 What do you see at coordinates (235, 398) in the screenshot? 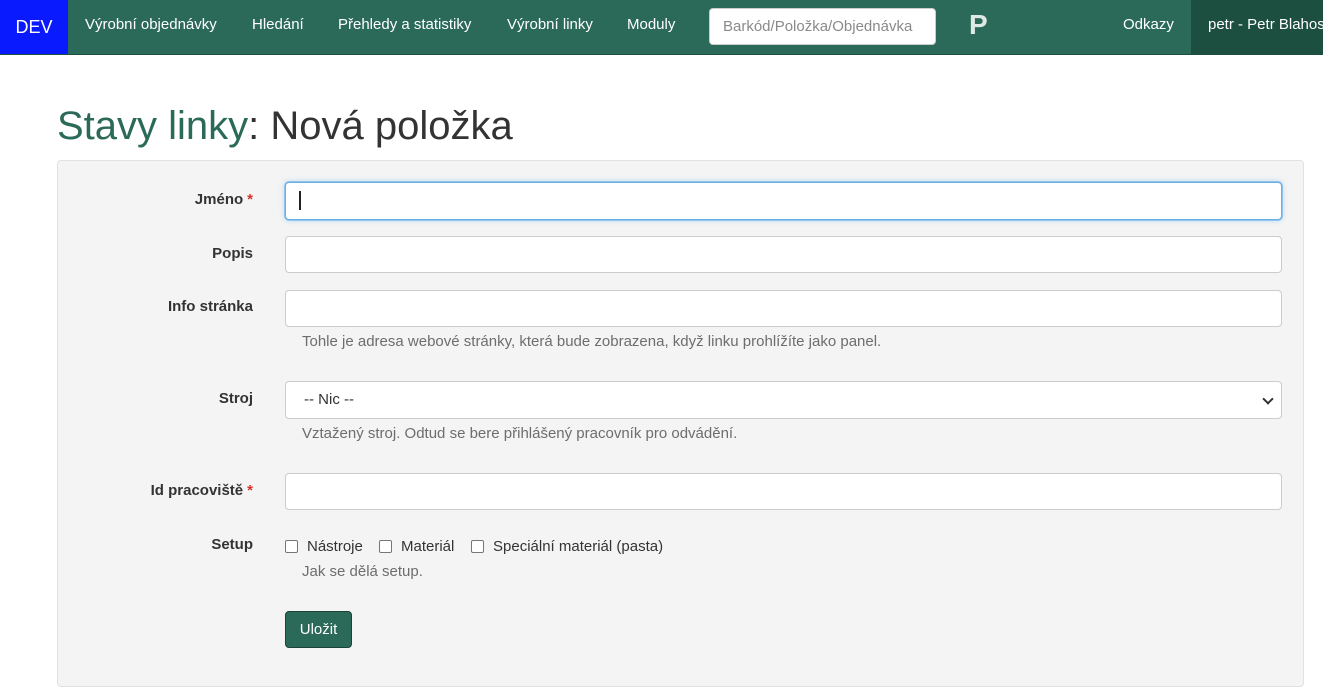
I see `machine-label: Stroj` at bounding box center [235, 398].